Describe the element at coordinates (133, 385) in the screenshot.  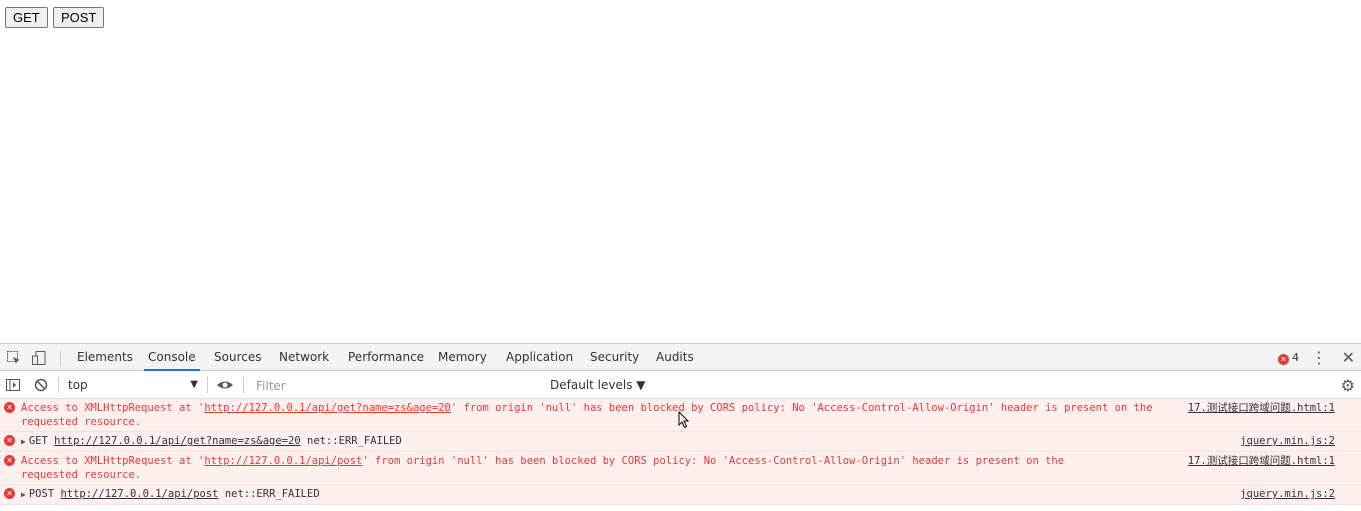
I see `context-selector: top ▼` at that location.